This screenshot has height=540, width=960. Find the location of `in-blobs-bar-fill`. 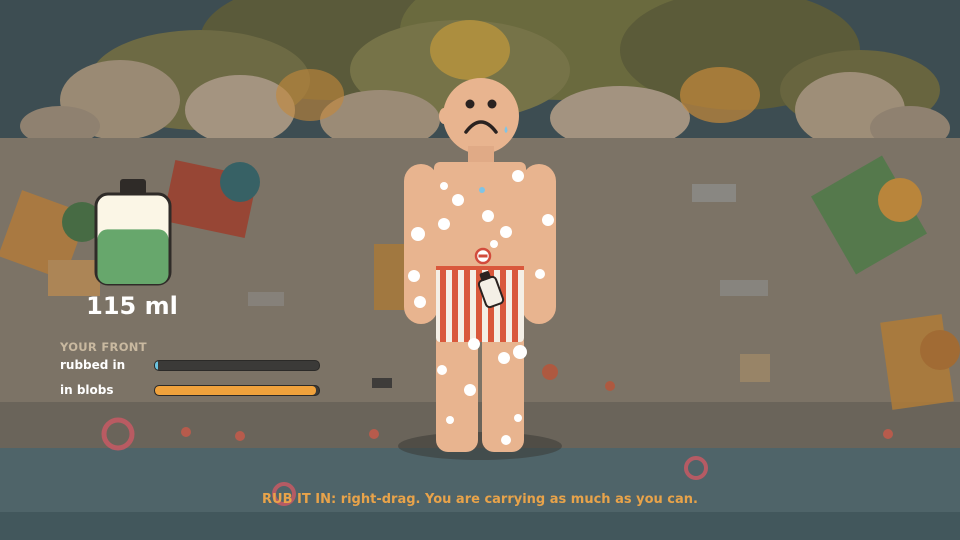

in-blobs-bar-fill is located at coordinates (235, 390).